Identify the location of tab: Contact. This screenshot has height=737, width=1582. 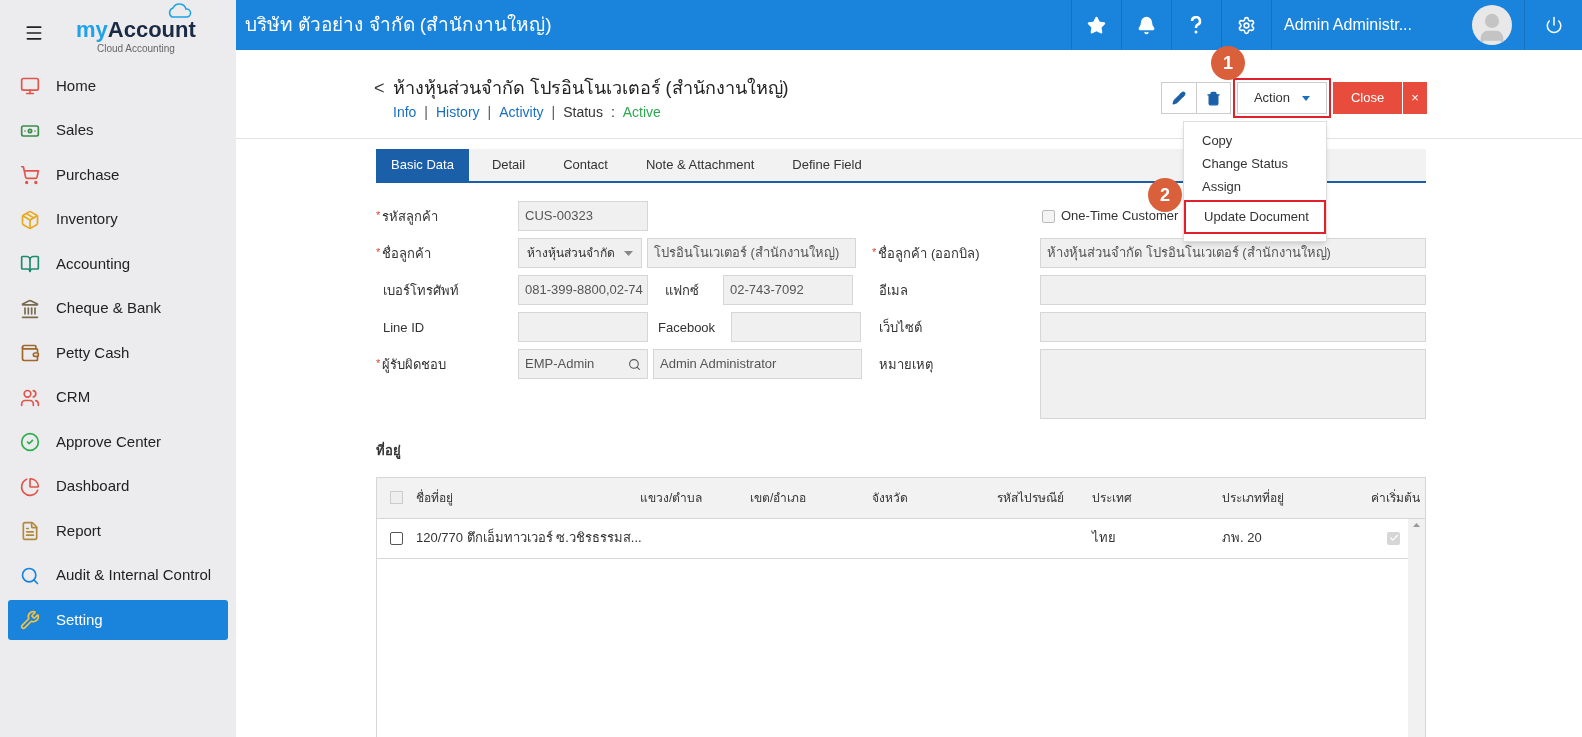
(585, 165).